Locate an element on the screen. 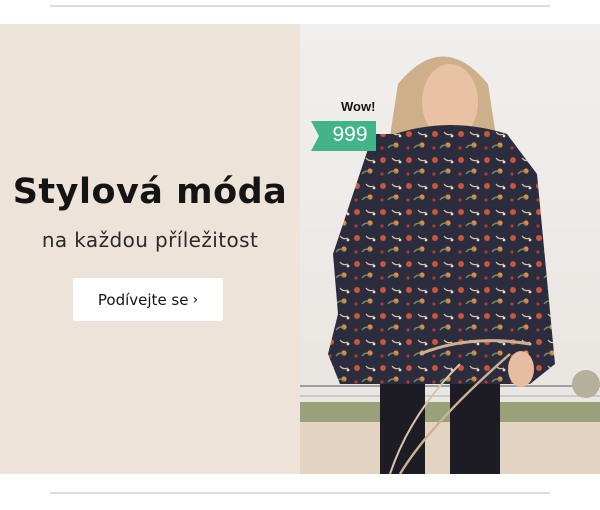 The image size is (600, 510). price-badge: 999 is located at coordinates (343, 136).